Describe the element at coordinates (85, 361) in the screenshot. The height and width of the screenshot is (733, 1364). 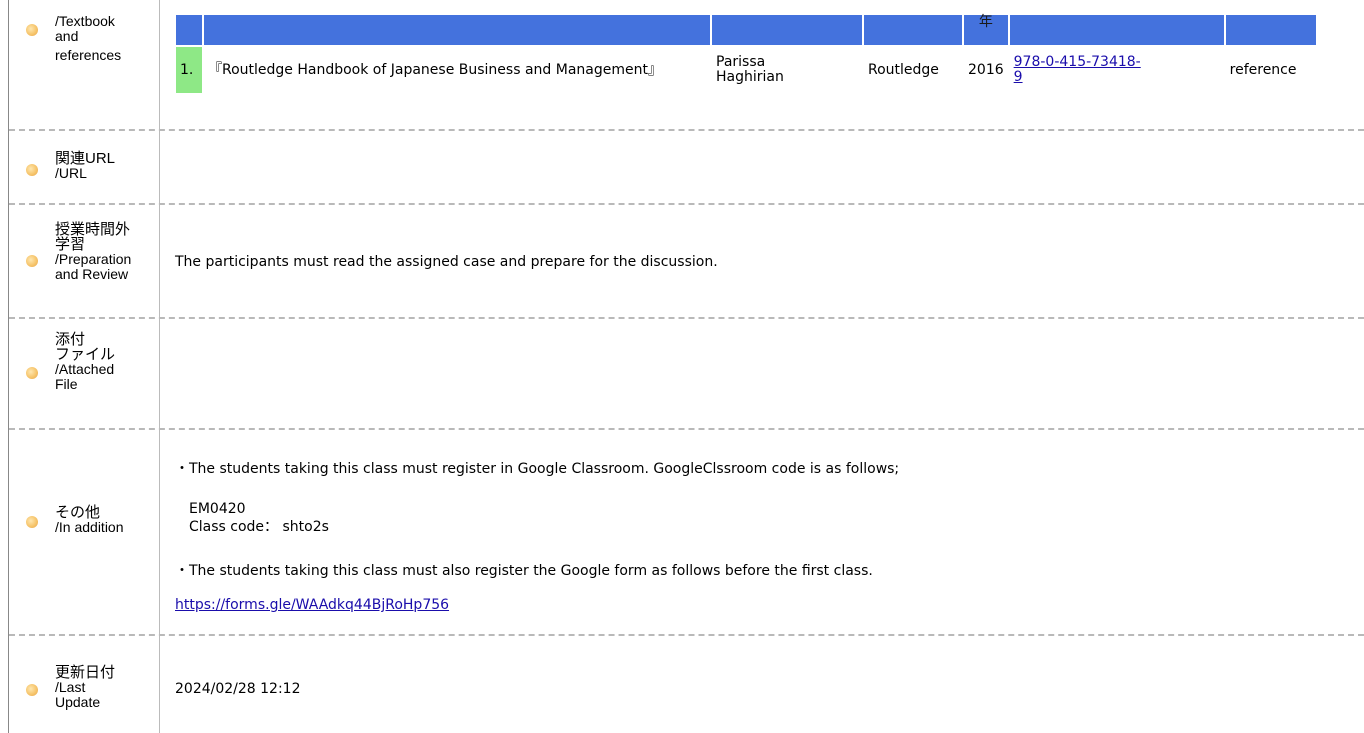
I see `attached-file-label: 添付 ファイル /Attached File` at that location.